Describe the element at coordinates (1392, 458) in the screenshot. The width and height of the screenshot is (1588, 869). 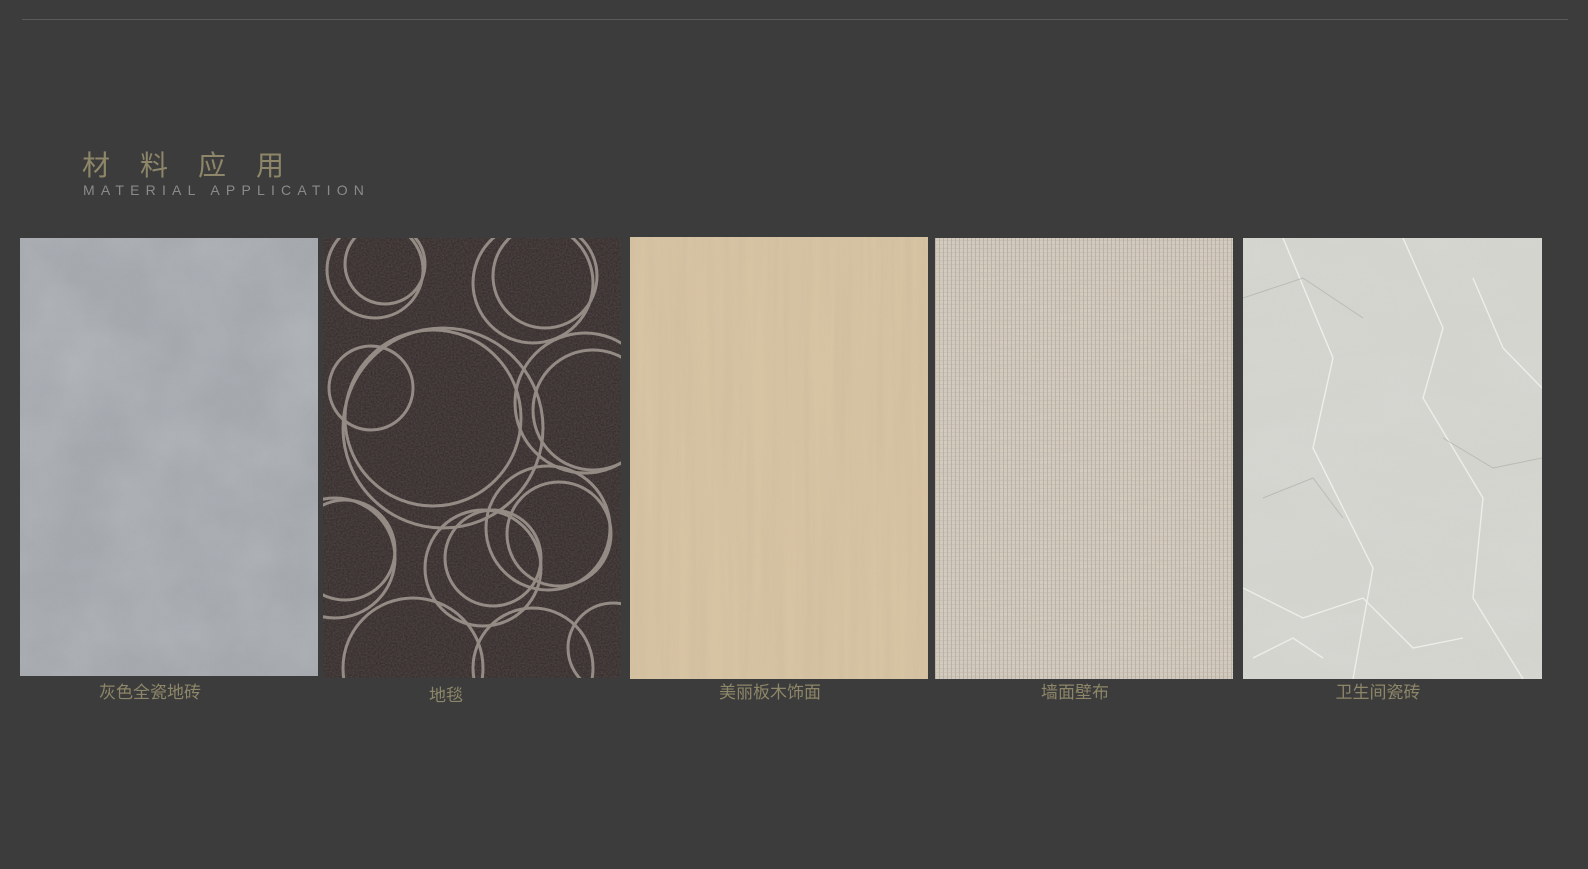
I see `material-swatch-marble` at that location.